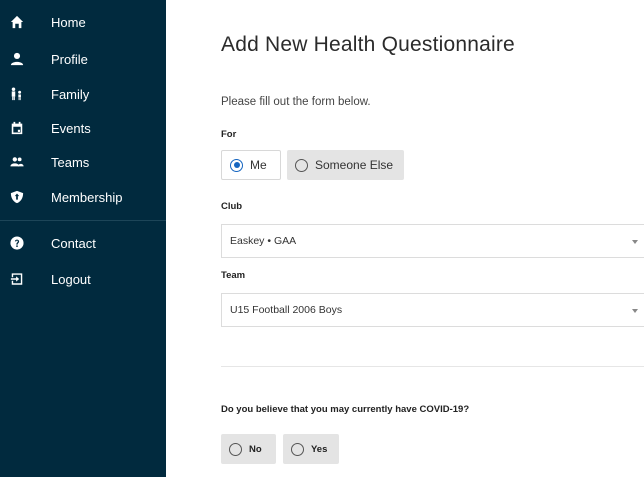 This screenshot has height=477, width=644. I want to click on for-option-someone-else: Someone Else, so click(345, 165).